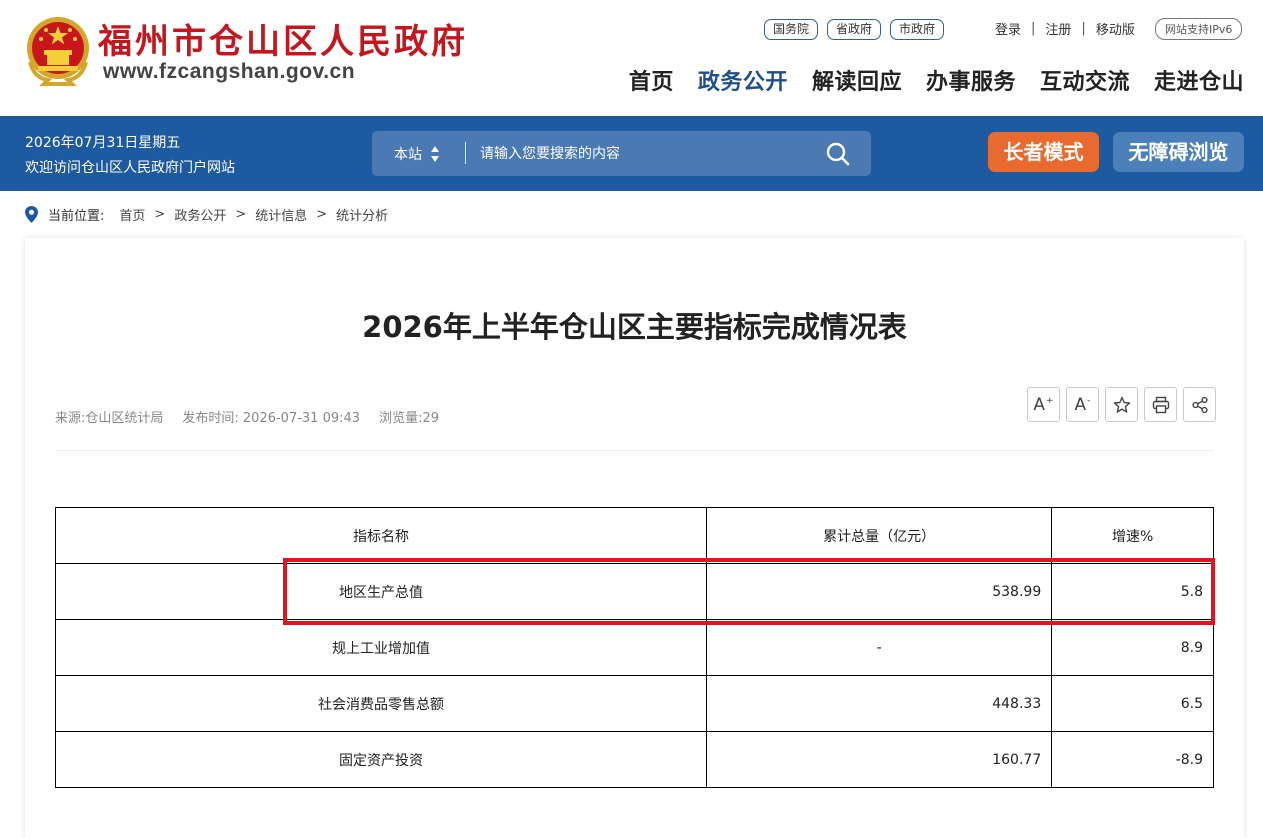 This screenshot has height=838, width=1263. What do you see at coordinates (838, 154) in the screenshot?
I see `search-icon` at bounding box center [838, 154].